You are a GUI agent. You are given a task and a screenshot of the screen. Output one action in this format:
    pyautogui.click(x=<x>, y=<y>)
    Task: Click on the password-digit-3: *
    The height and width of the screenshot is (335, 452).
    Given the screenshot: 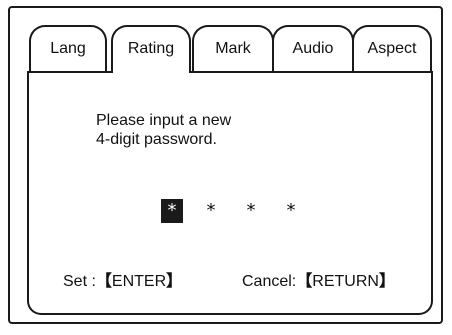 What is the action you would take?
    pyautogui.click(x=251, y=211)
    